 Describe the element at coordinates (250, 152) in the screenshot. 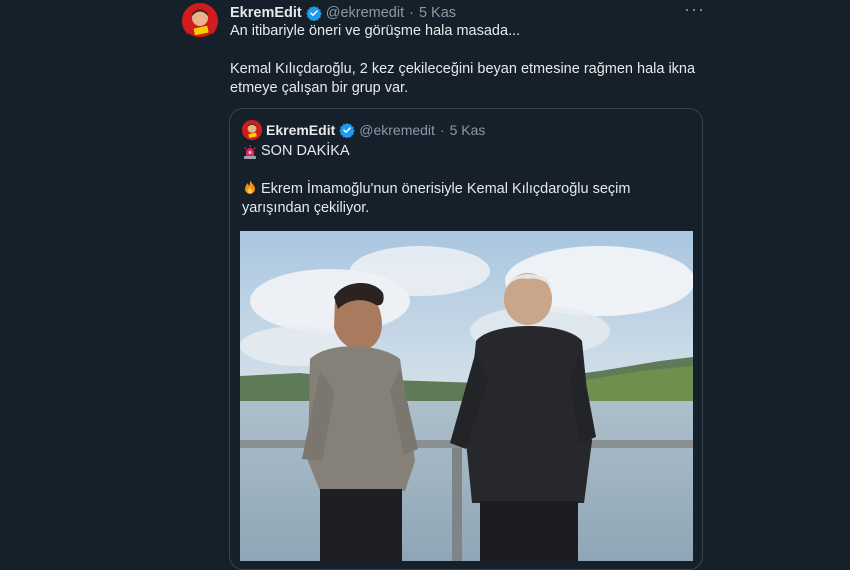

I see `siren-icon` at that location.